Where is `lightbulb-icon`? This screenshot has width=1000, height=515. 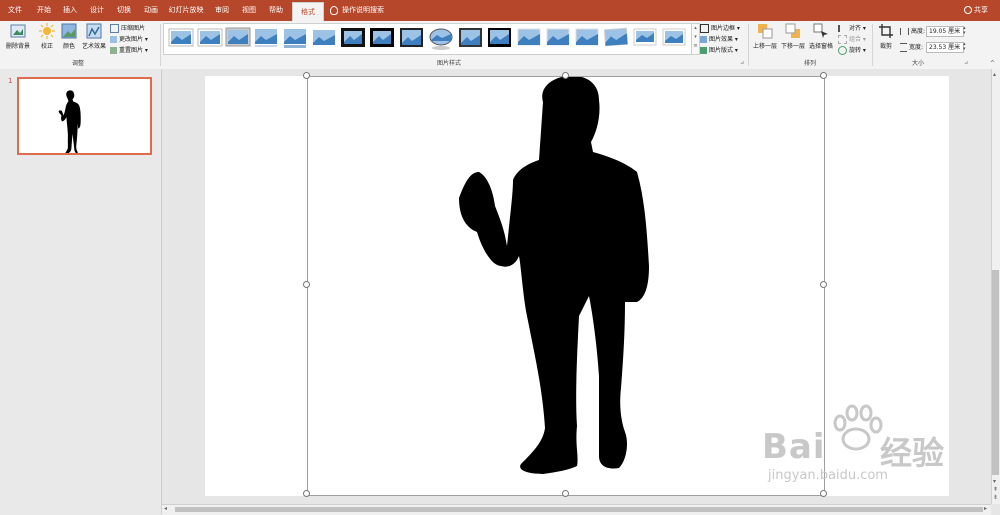
lightbulb-icon is located at coordinates (334, 10).